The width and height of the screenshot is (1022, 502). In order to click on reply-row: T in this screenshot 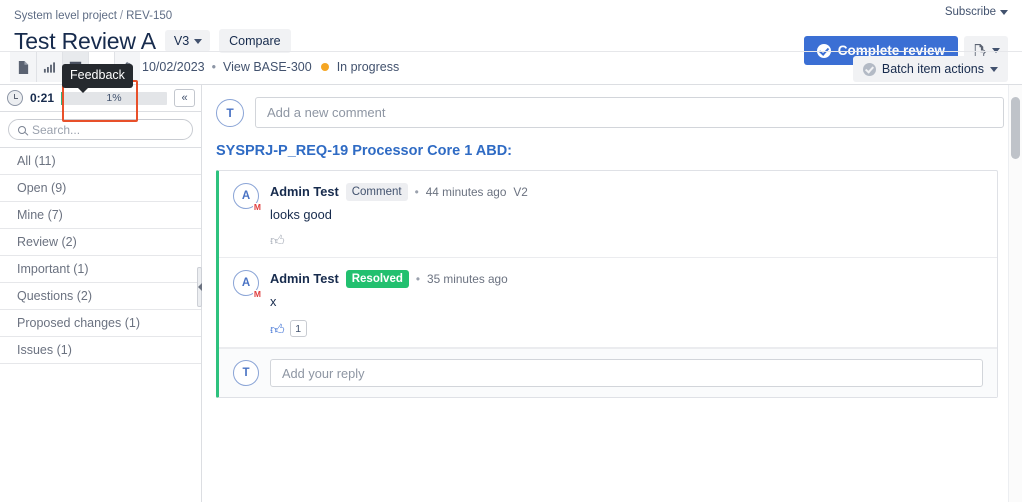, I will do `click(608, 372)`.